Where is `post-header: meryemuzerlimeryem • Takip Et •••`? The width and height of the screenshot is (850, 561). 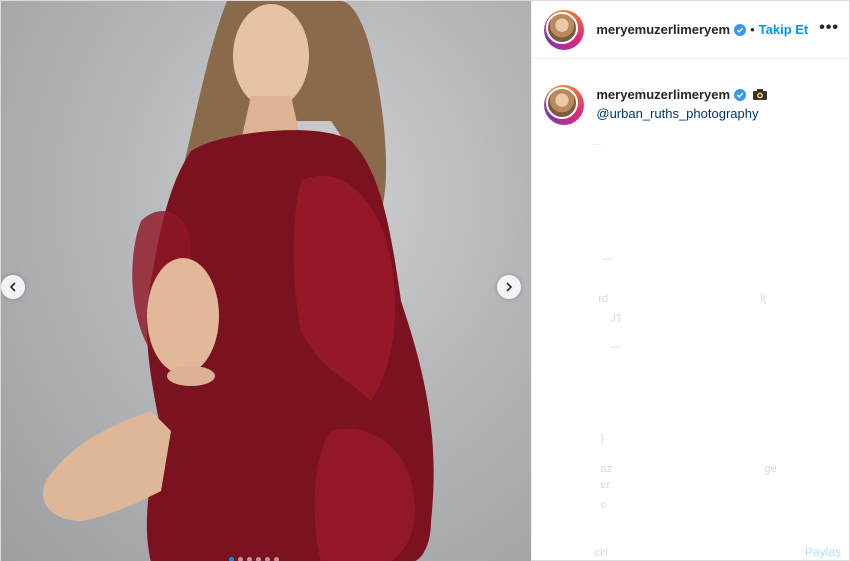
post-header: meryemuzerlimeryem • Takip Et ••• is located at coordinates (690, 30).